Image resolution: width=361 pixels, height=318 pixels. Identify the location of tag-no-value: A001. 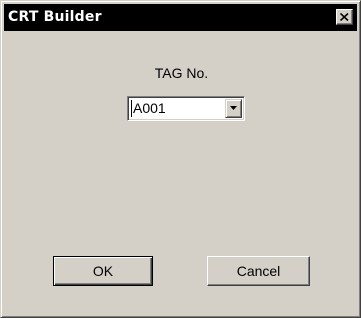
(148, 108).